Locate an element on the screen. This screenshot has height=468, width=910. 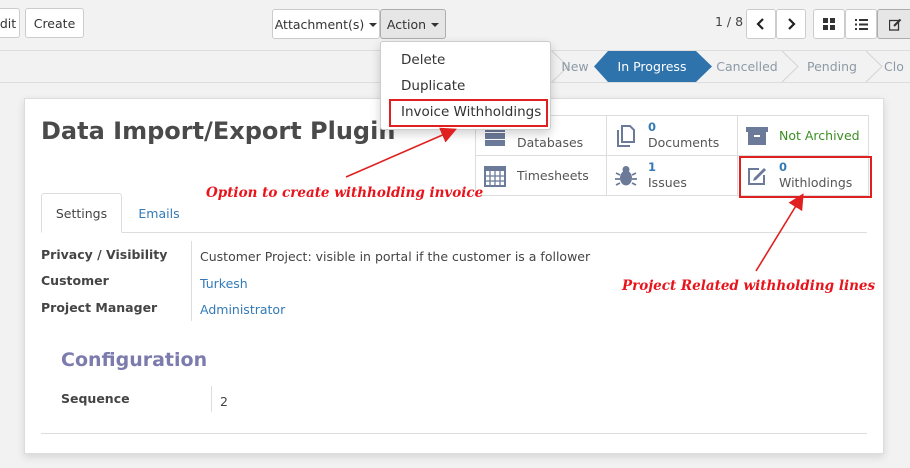
annotation-menu-note: Option to create withholding invoice is located at coordinates (345, 193).